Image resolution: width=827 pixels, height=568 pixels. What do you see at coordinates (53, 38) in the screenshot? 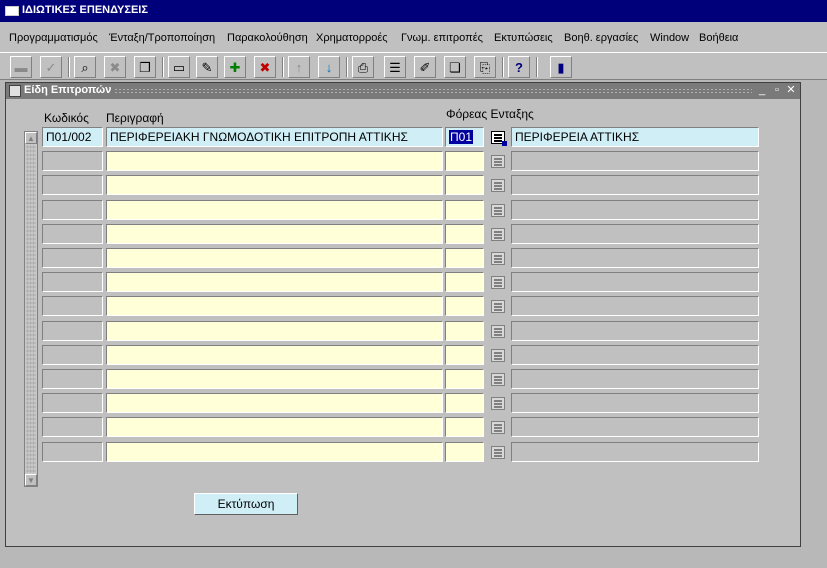
I see `menu-programming: Προγραμματισμός` at bounding box center [53, 38].